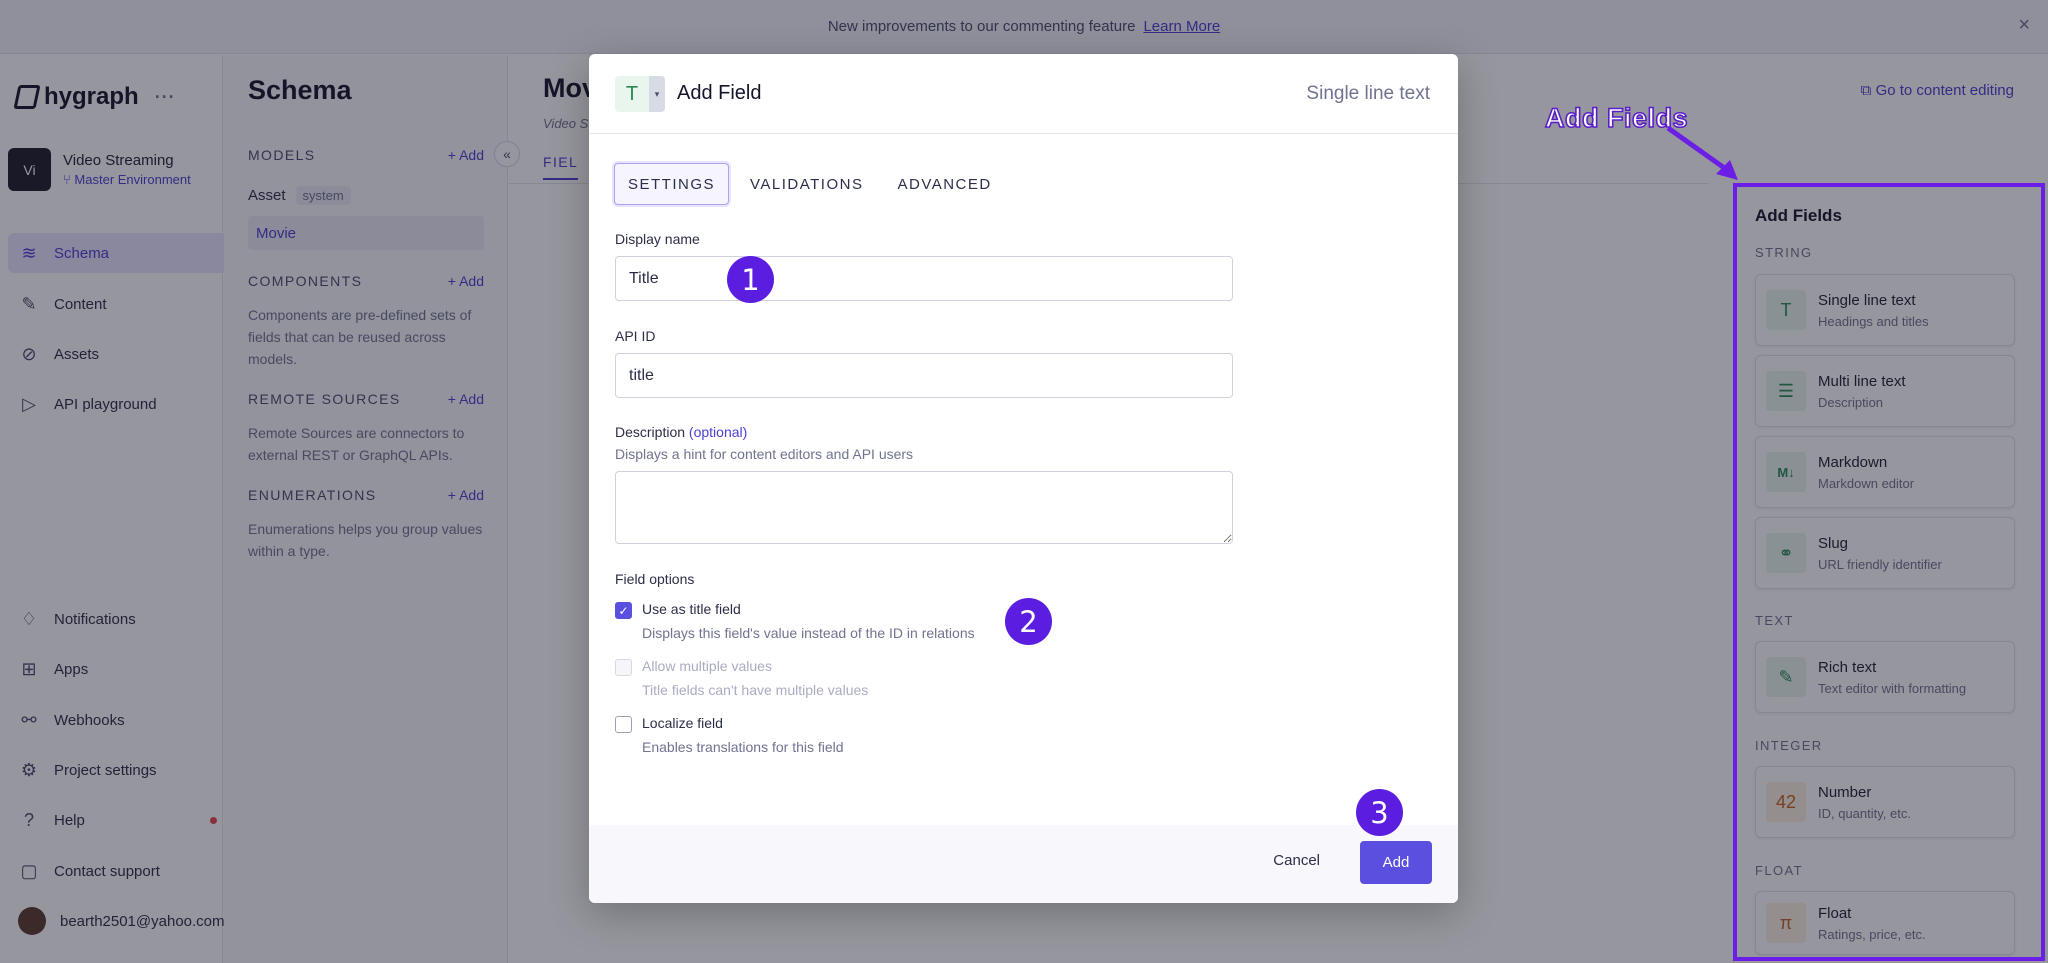  I want to click on tab-validations: VALIDATIONS, so click(806, 184).